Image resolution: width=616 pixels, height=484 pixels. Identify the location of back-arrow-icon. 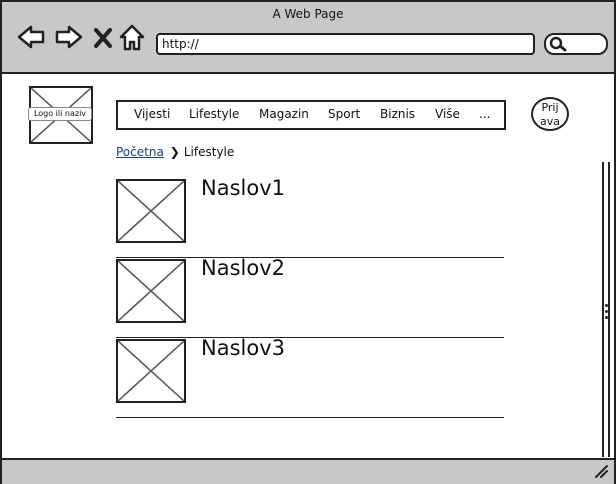
(31, 37).